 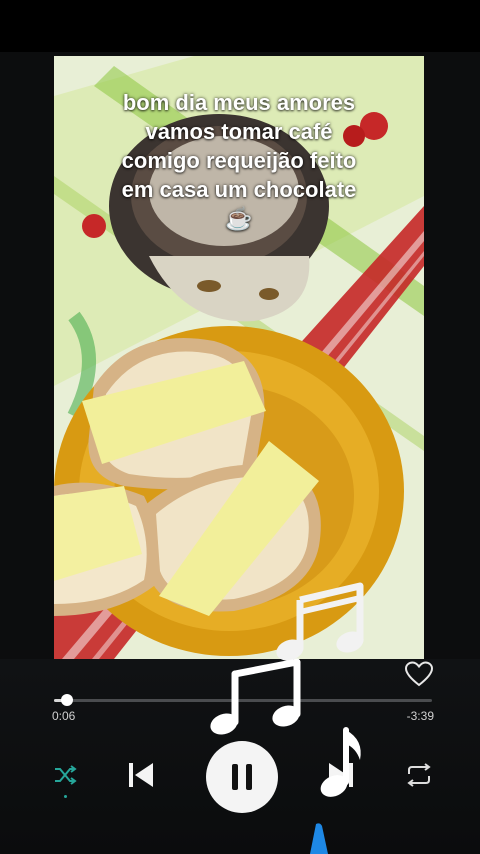 I want to click on blue-sticker-icon, so click(x=319, y=838).